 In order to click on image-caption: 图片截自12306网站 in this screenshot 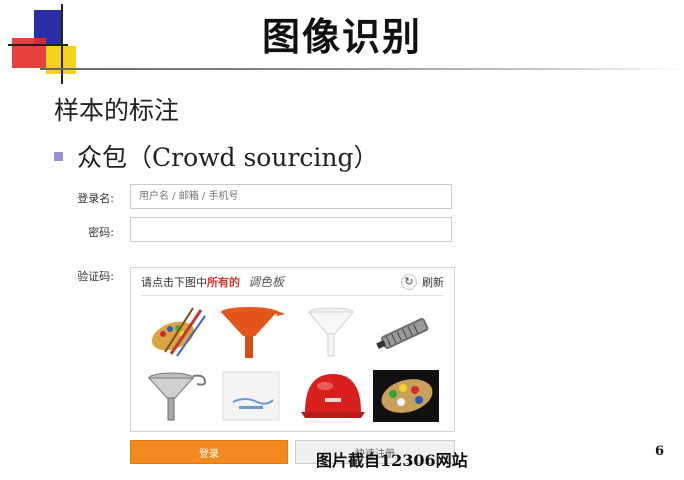, I will do `click(392, 460)`.